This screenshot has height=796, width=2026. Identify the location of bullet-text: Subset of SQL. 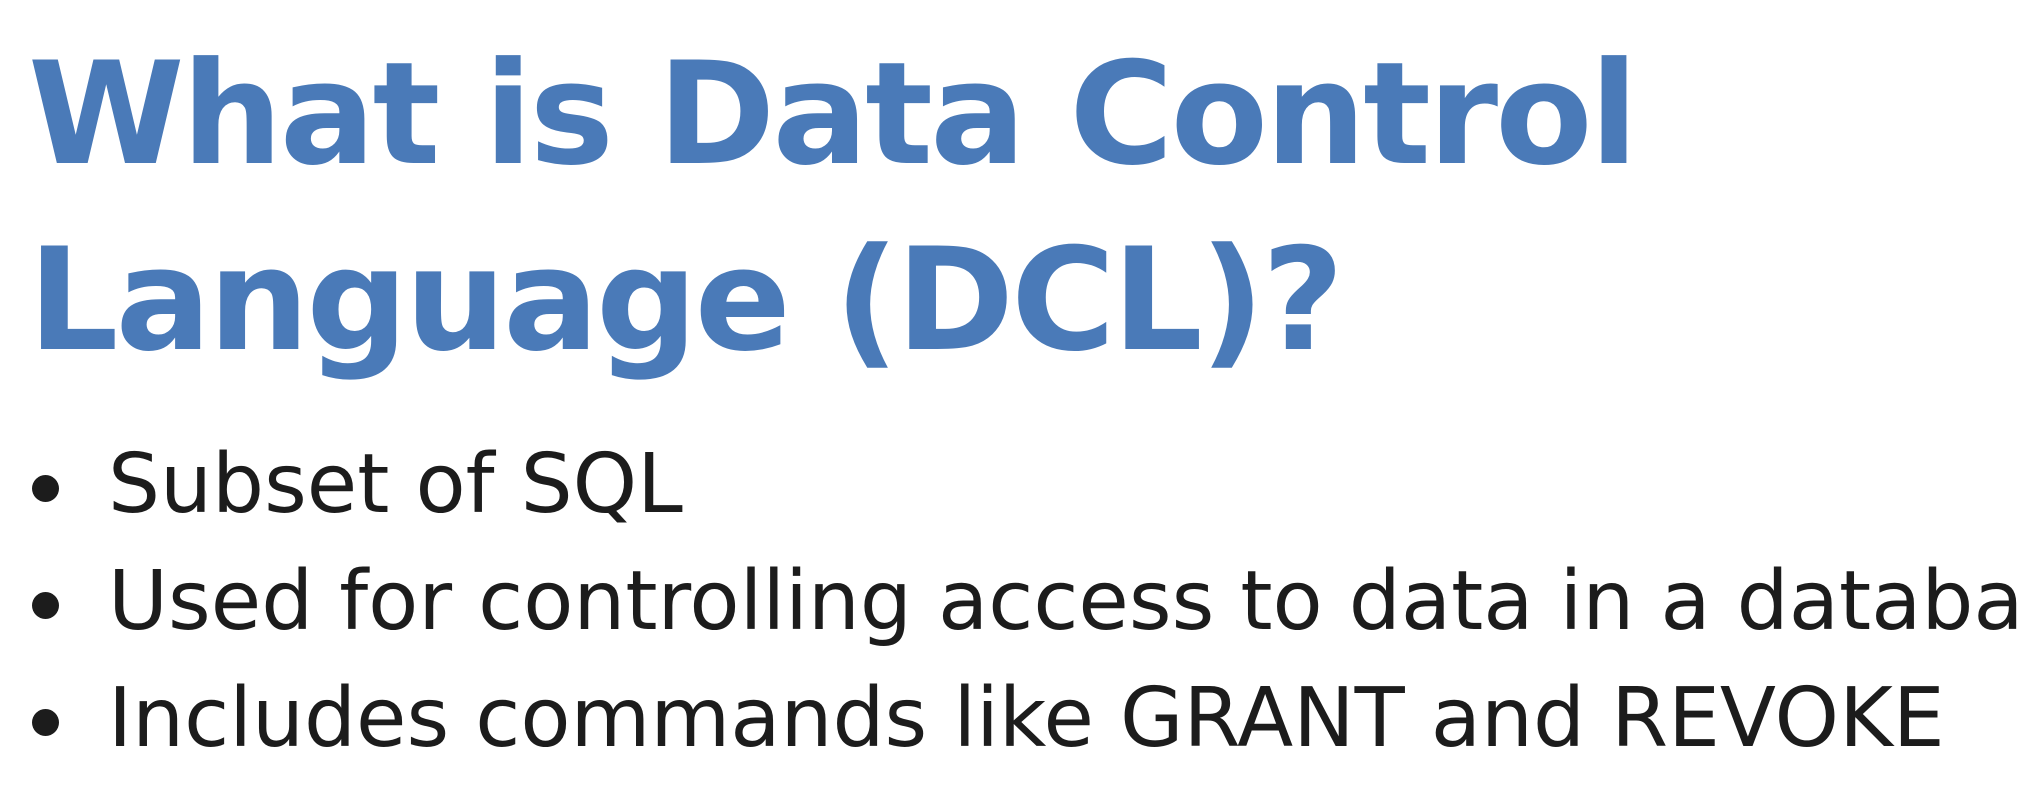
(395, 484).